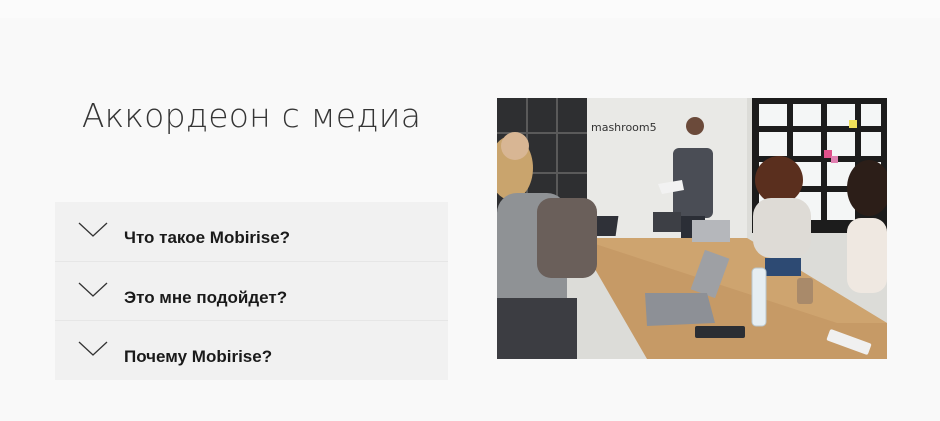  Describe the element at coordinates (624, 127) in the screenshot. I see `wall-text: mashroom5` at that location.